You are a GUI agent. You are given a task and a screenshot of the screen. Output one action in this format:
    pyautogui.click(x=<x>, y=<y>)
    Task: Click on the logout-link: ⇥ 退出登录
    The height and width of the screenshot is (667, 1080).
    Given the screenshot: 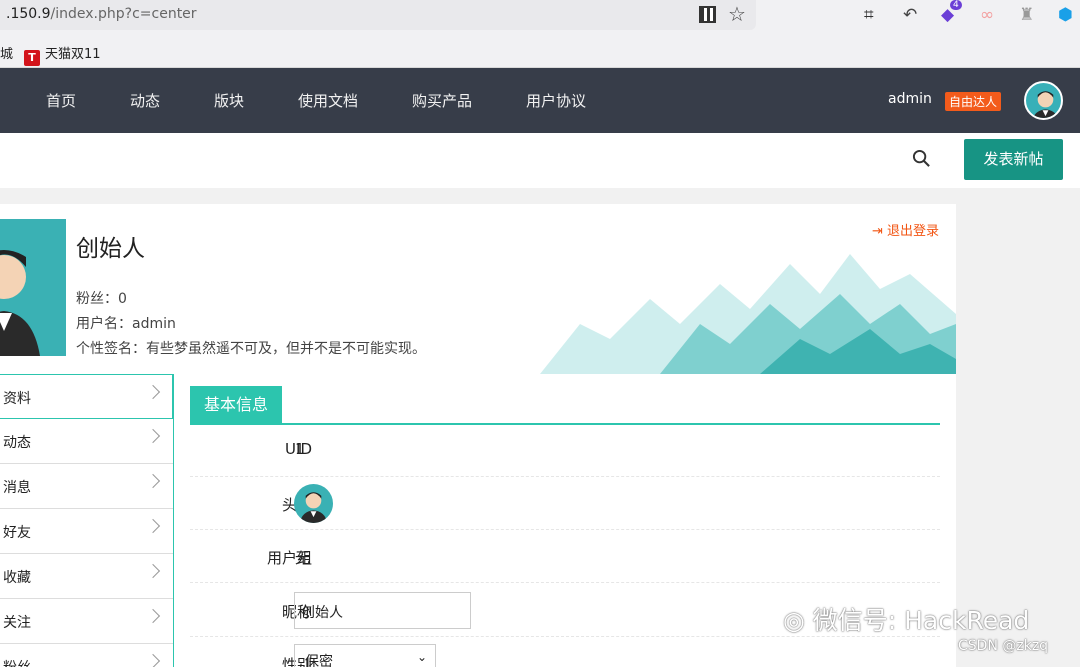 What is the action you would take?
    pyautogui.click(x=905, y=229)
    